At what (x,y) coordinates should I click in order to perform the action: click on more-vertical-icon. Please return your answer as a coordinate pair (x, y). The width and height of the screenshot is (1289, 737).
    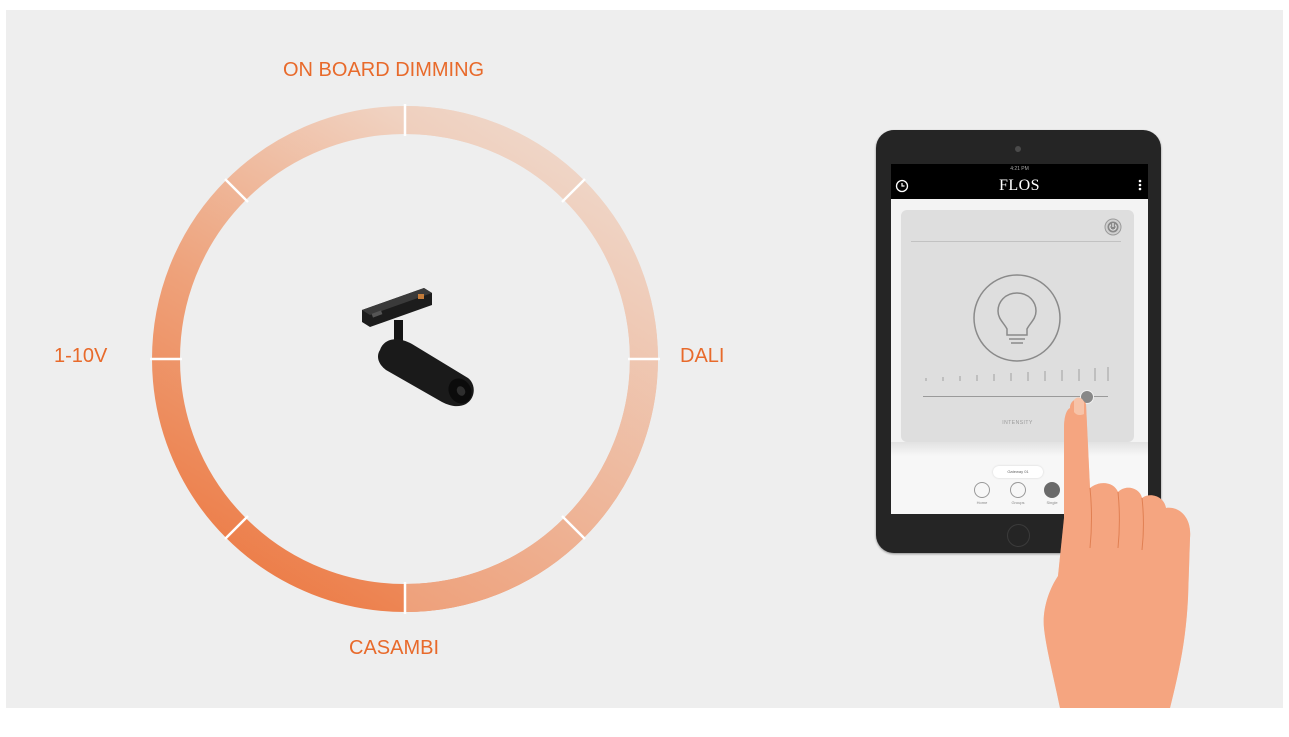
    Looking at the image, I should click on (1140, 187).